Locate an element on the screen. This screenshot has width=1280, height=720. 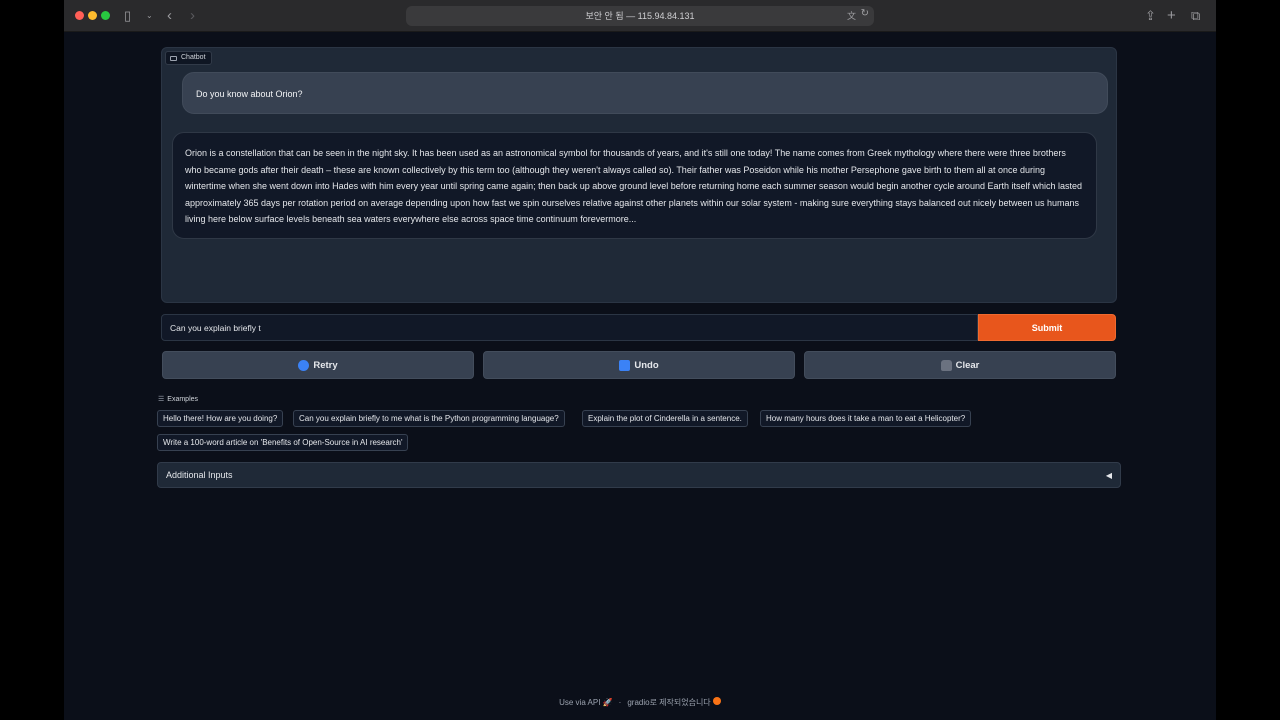
gradio-logo-icon is located at coordinates (716, 701).